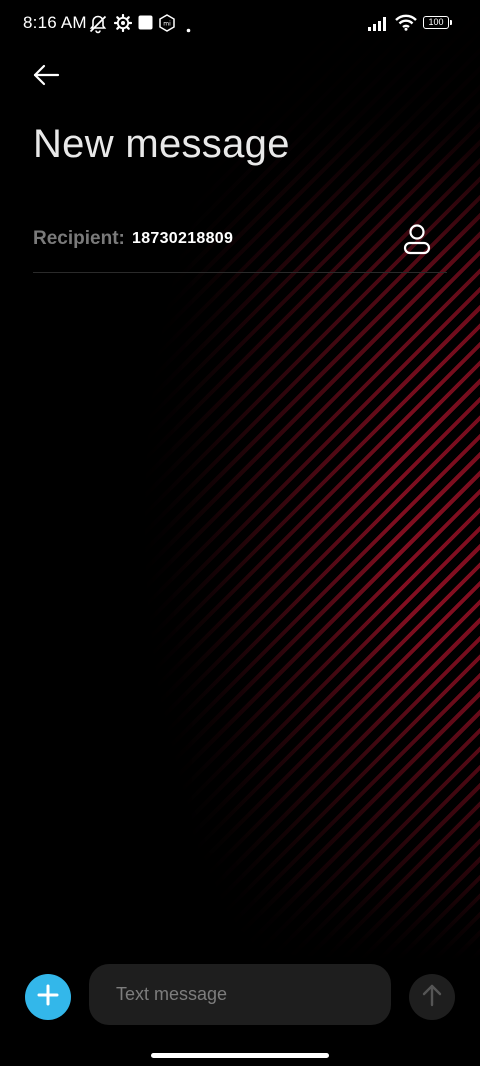  What do you see at coordinates (417, 240) in the screenshot?
I see `contact-picker-button` at bounding box center [417, 240].